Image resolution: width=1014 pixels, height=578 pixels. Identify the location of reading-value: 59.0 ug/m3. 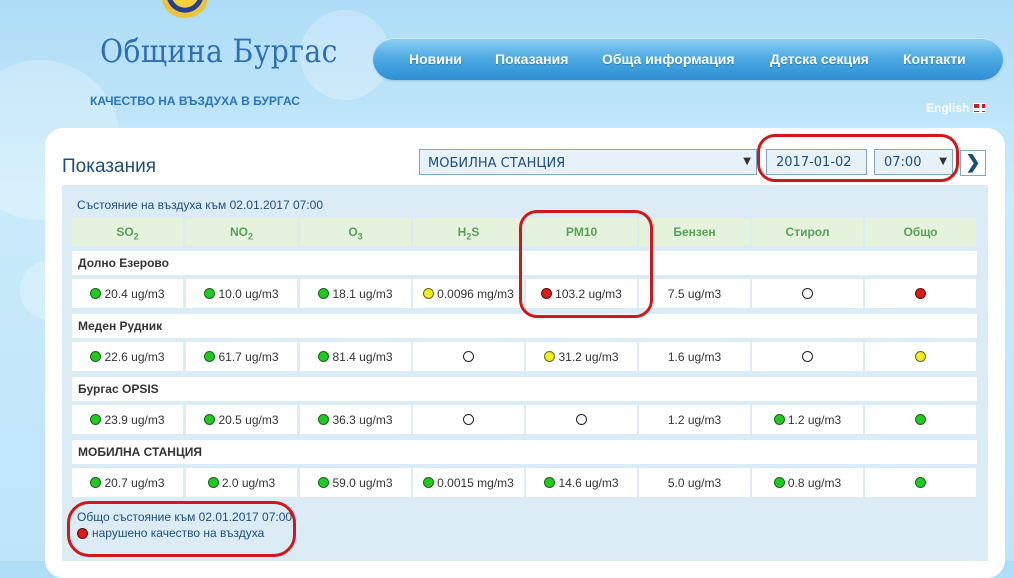
(362, 482).